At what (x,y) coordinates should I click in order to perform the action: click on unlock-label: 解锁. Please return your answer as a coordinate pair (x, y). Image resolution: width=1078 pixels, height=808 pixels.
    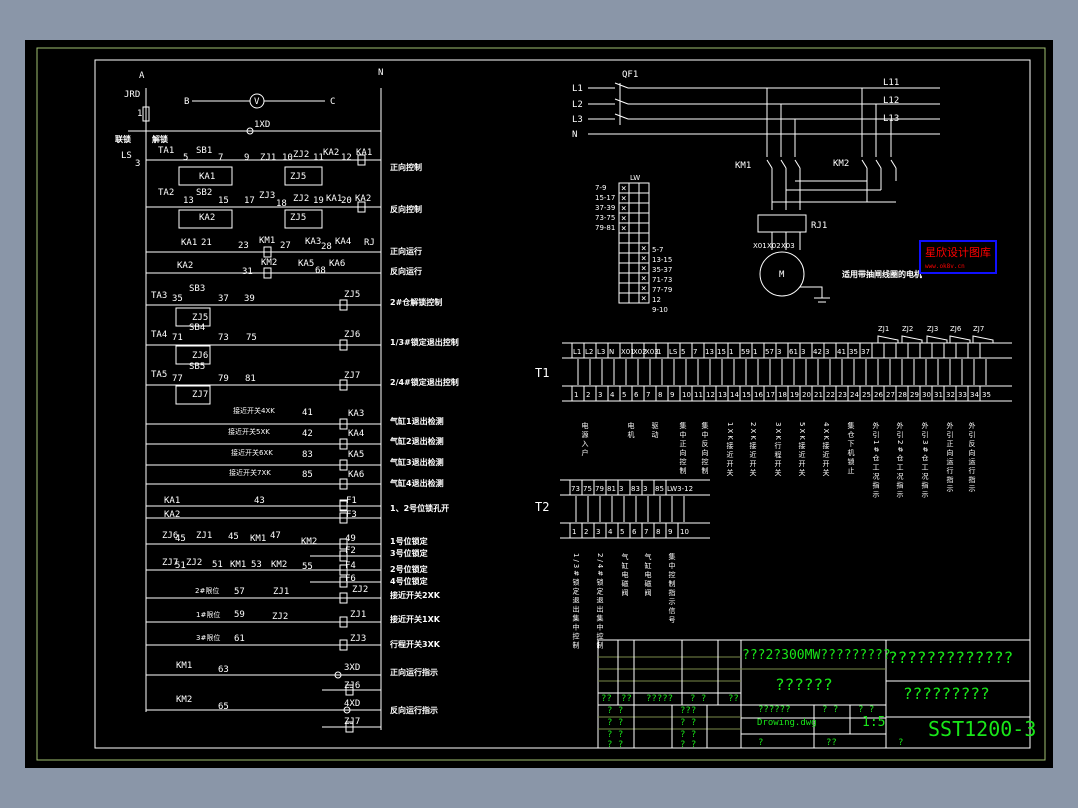
    Looking at the image, I should click on (160, 139).